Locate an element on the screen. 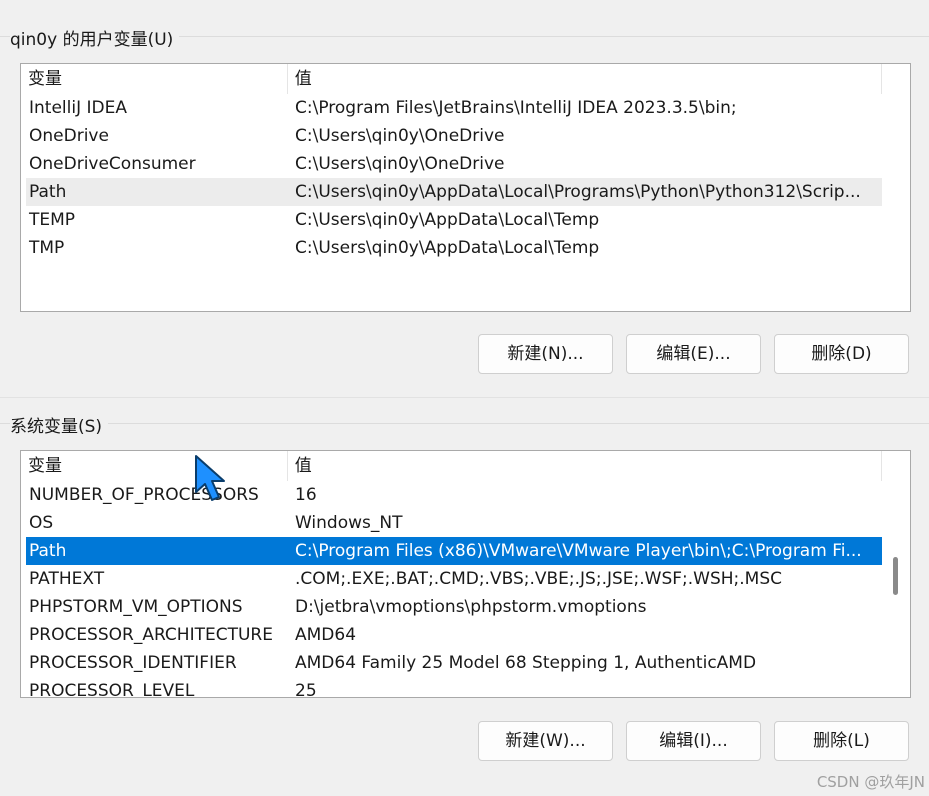  variable-name: NUMBER_OF_PROCESSORS is located at coordinates (144, 495).